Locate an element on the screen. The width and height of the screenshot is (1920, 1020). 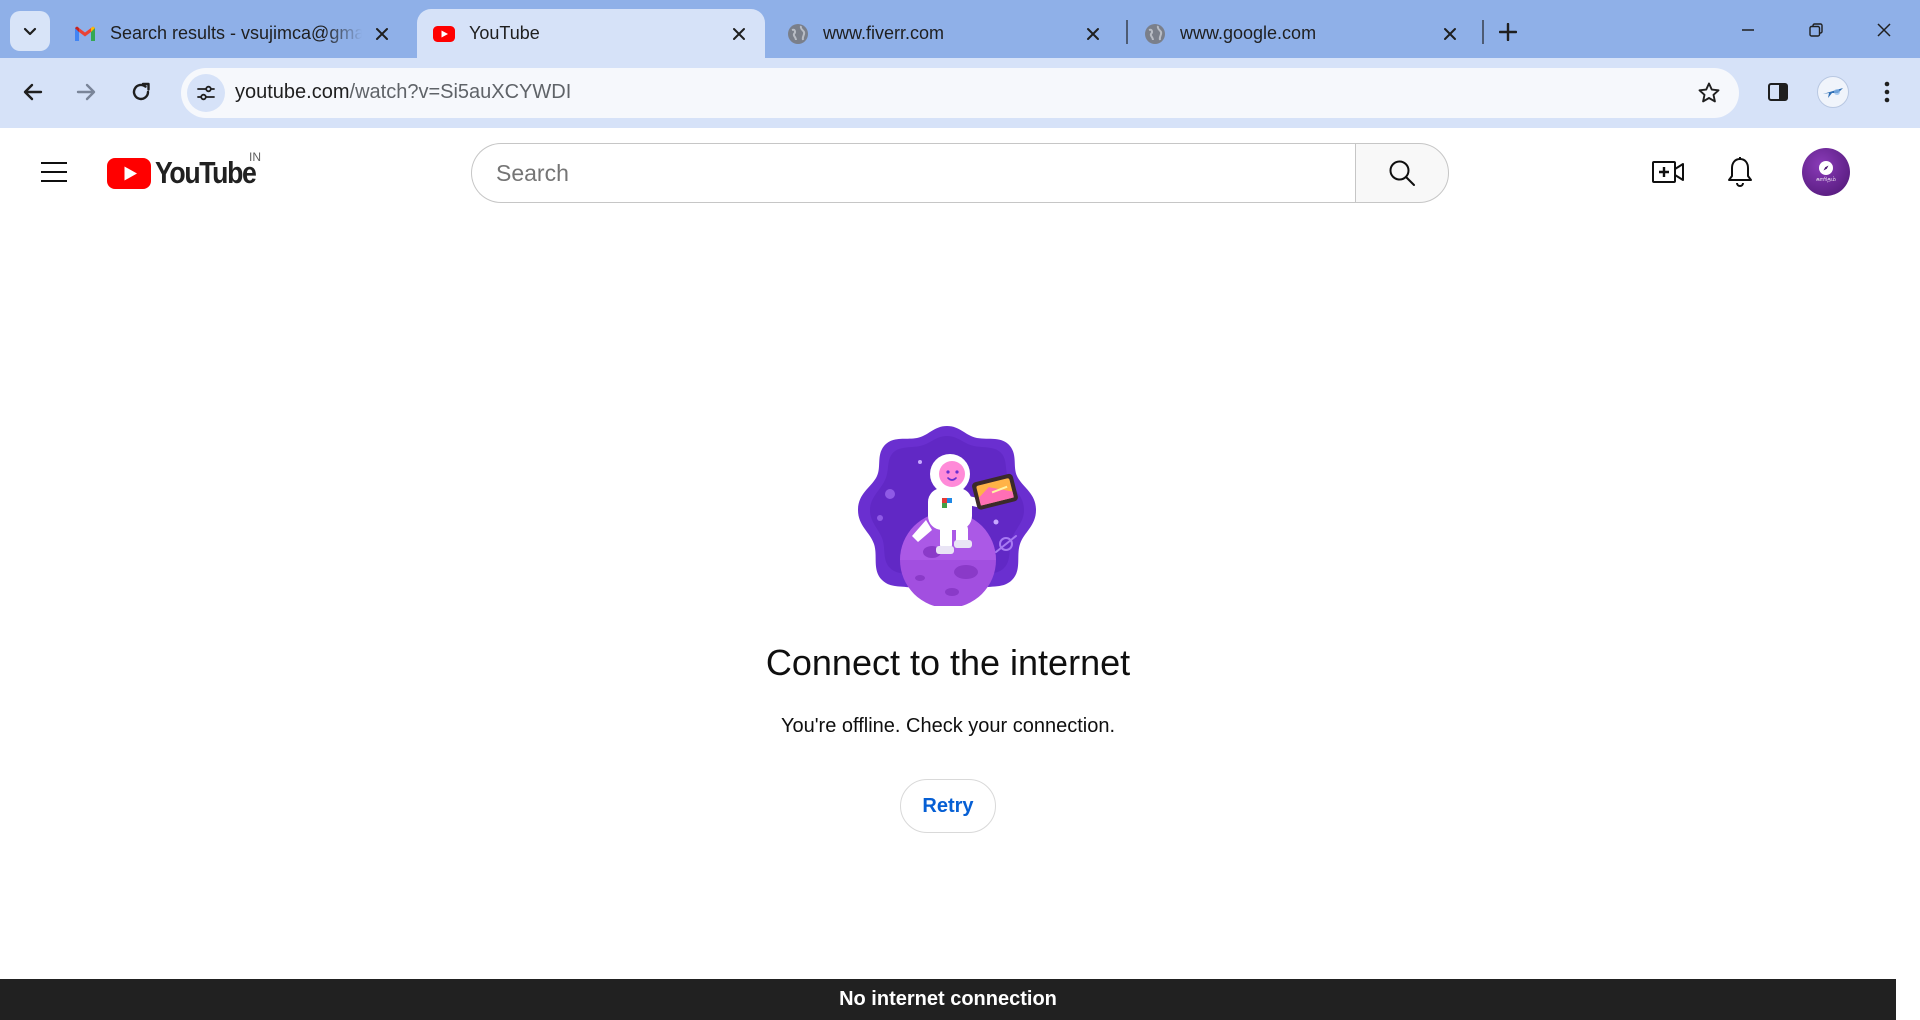
side-panel-button is located at coordinates (1778, 92).